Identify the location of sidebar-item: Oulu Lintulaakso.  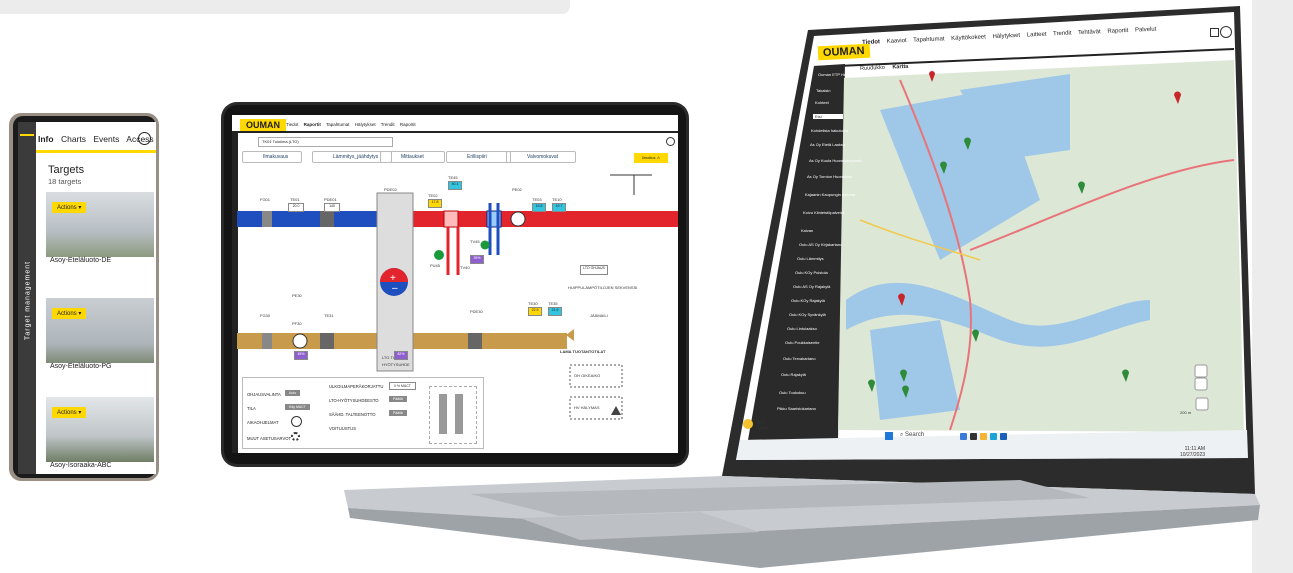
(802, 328).